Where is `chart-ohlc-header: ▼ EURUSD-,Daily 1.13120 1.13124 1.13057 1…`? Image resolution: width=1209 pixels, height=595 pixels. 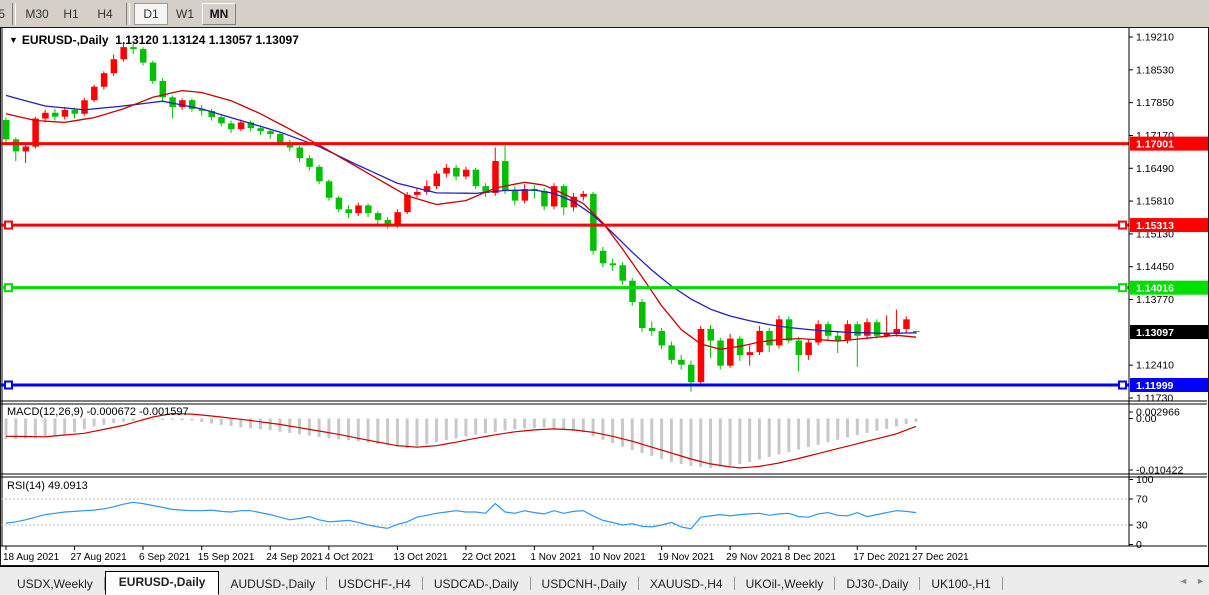
chart-ohlc-header: ▼ EURUSD-,Daily 1.13120 1.13124 1.13057 1… is located at coordinates (154, 40).